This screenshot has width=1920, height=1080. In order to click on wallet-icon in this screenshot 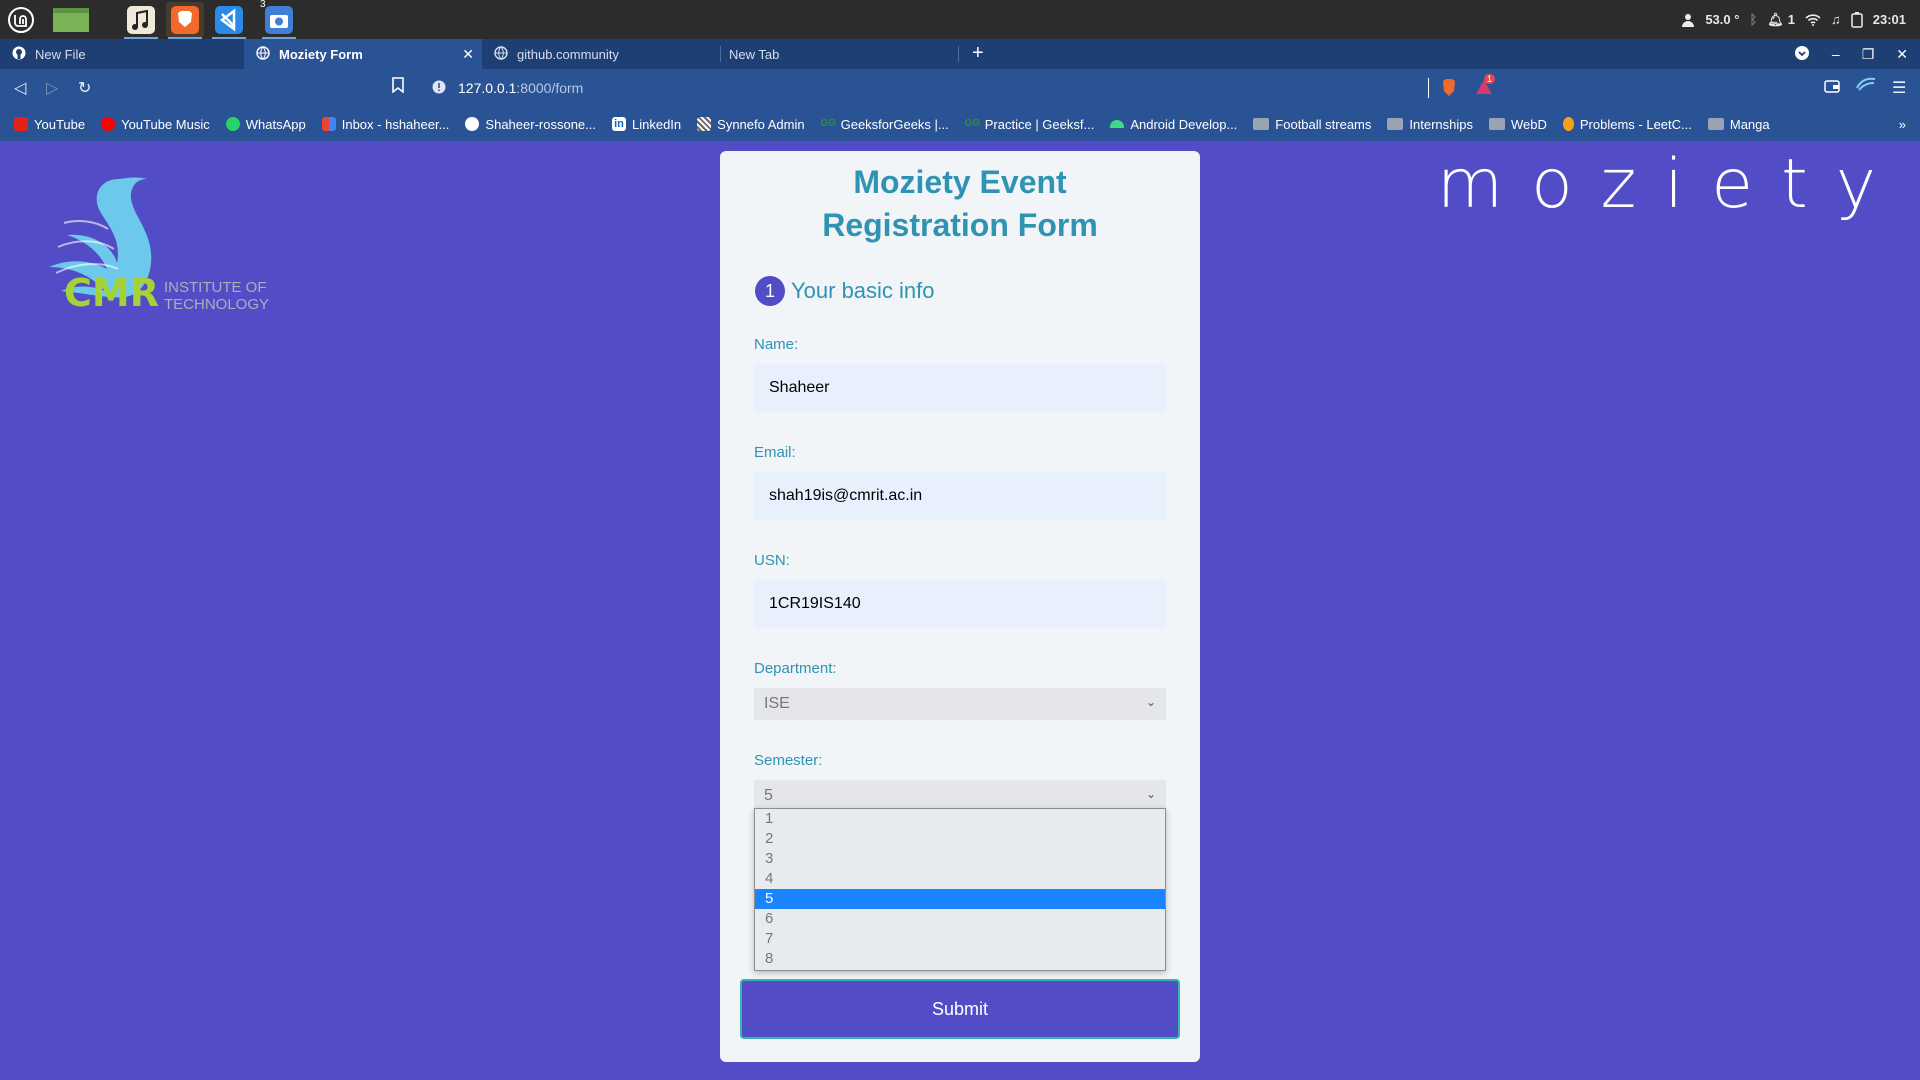, I will do `click(1832, 88)`.